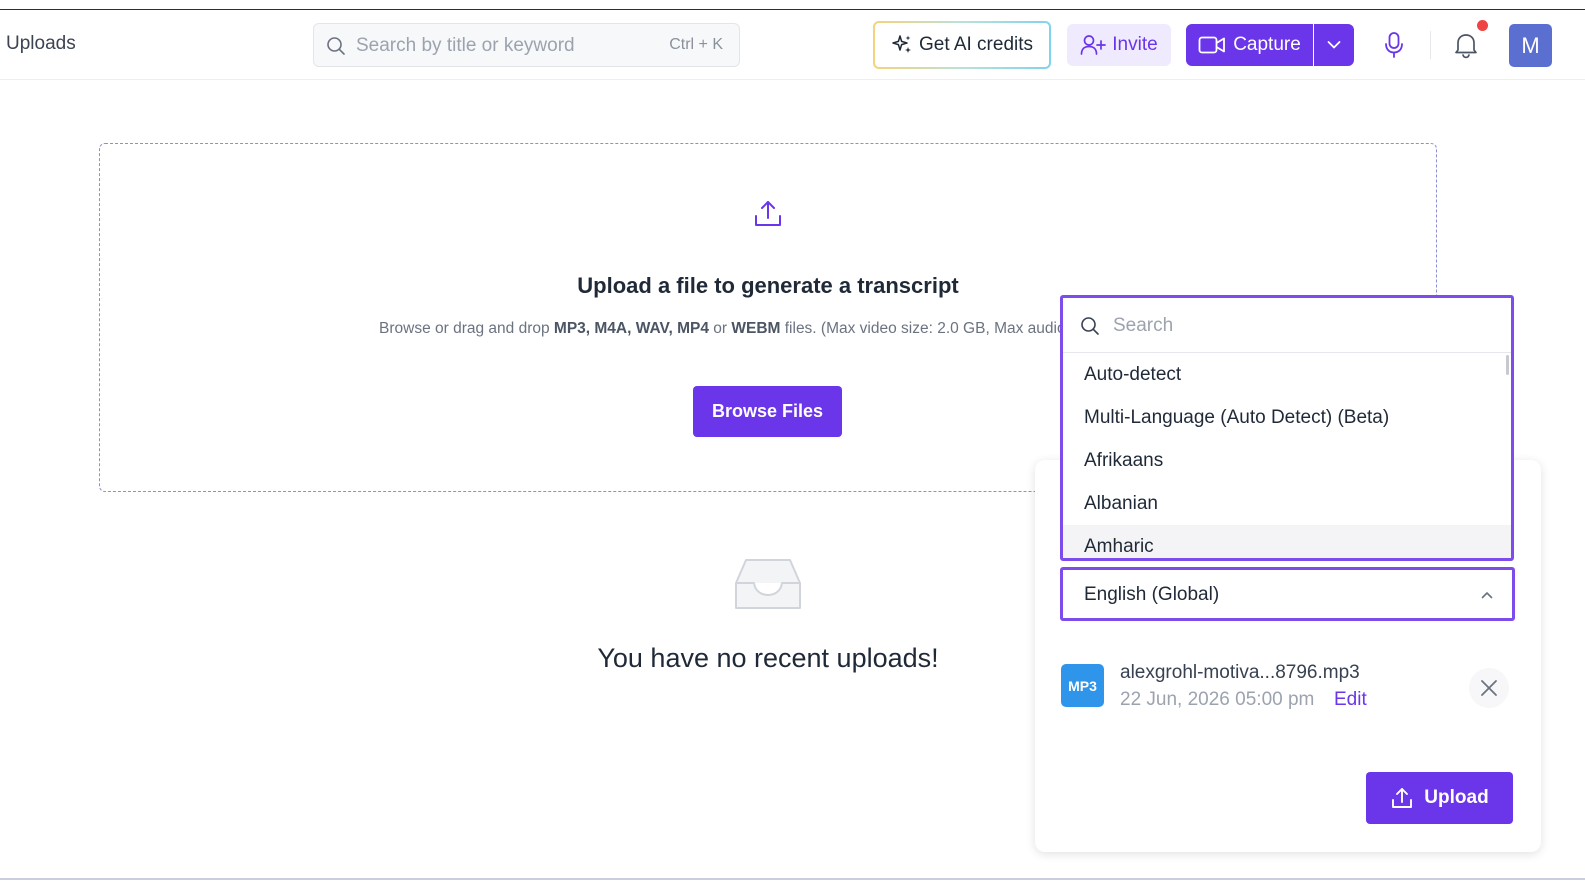  Describe the element at coordinates (901, 44) in the screenshot. I see `sparkles-icon` at that location.